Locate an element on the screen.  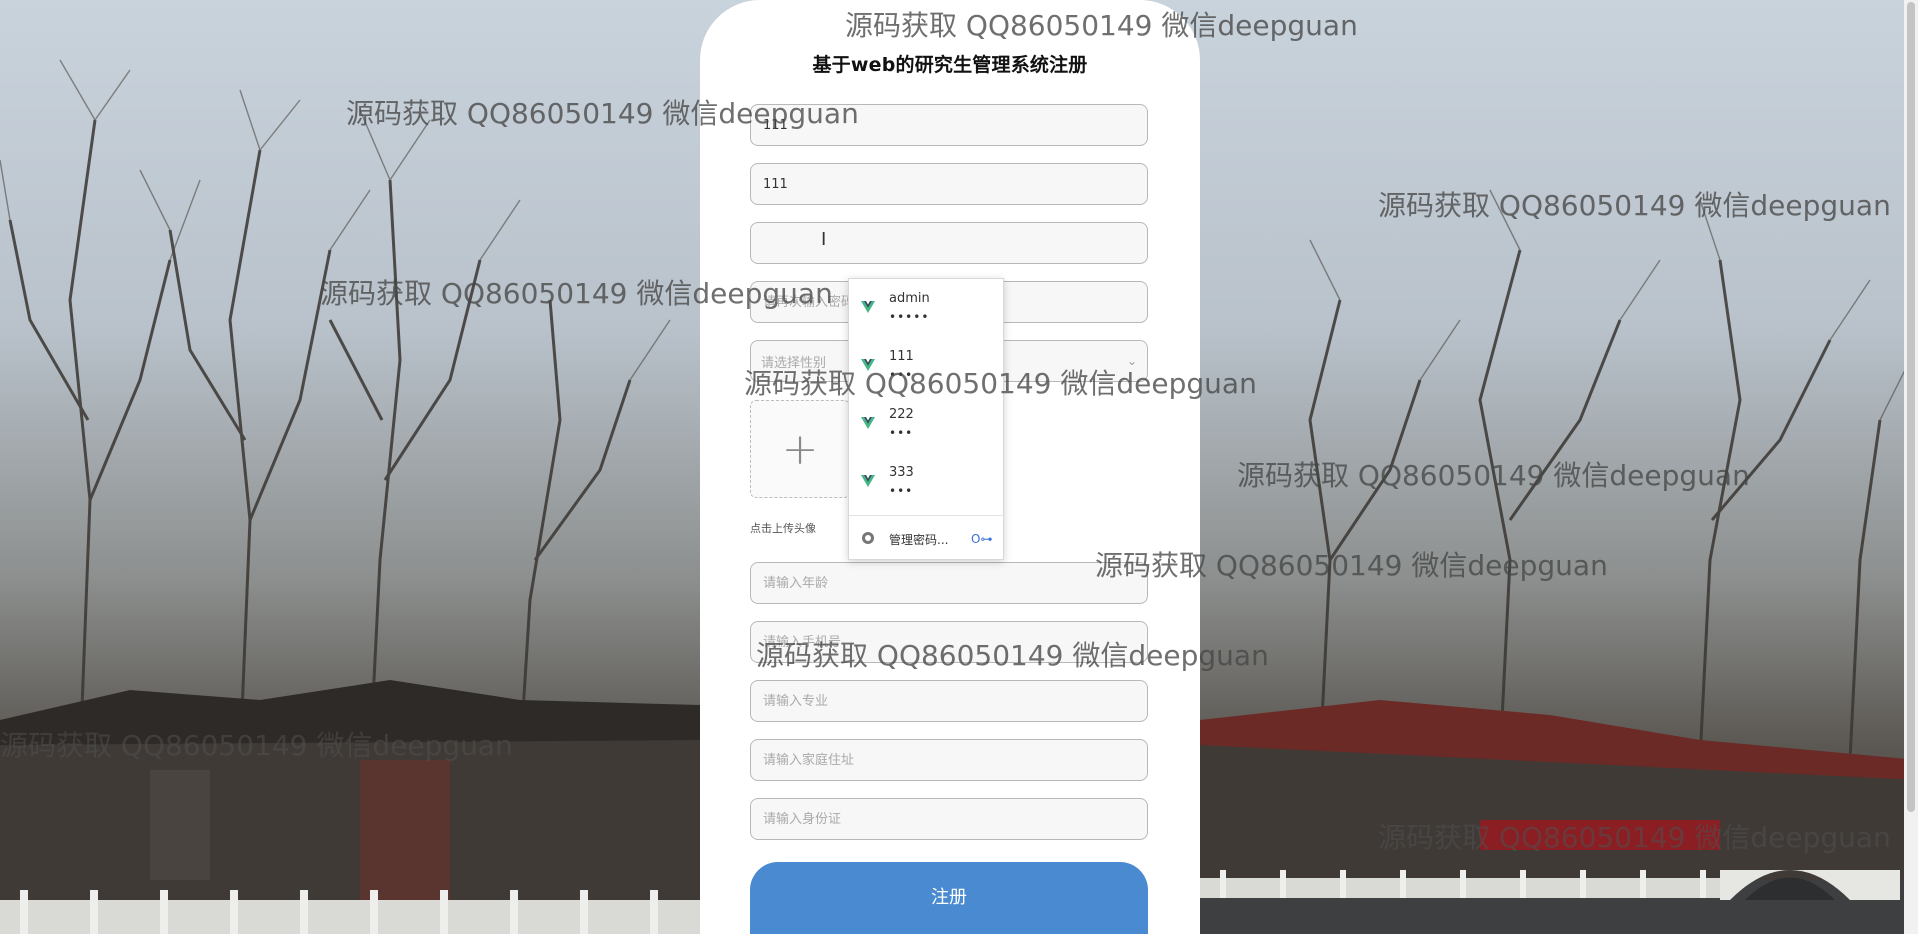
name-field is located at coordinates (949, 184).